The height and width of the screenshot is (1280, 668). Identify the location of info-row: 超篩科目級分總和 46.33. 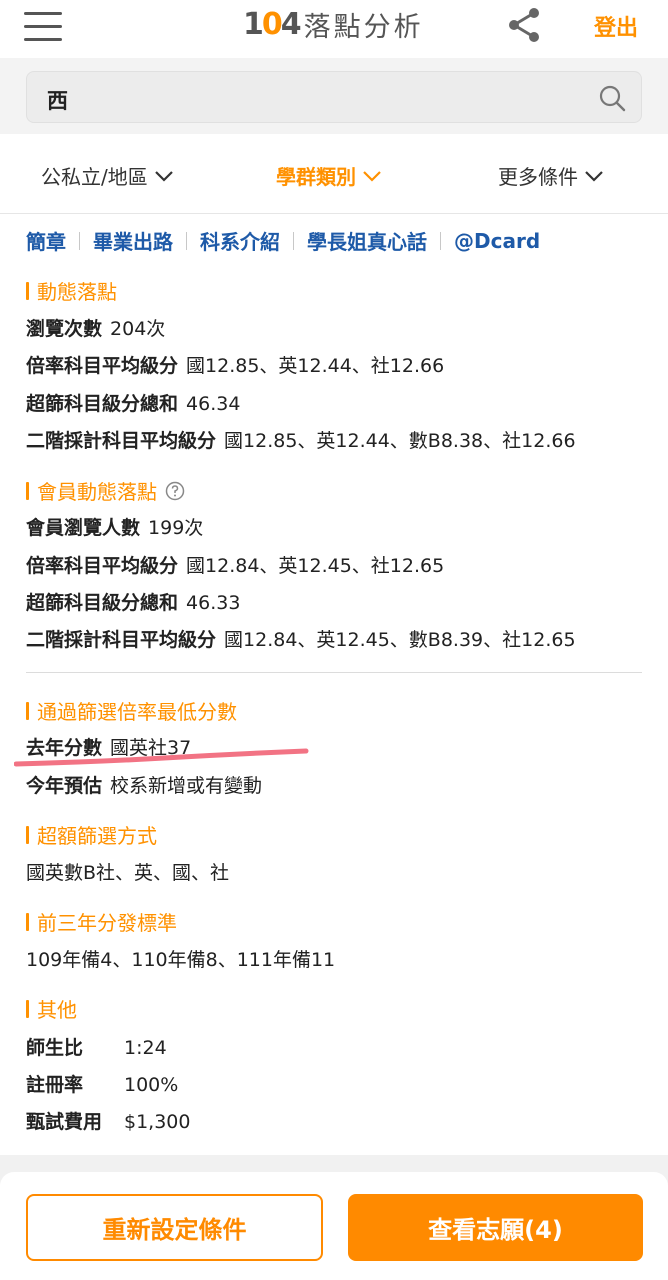
(133, 603).